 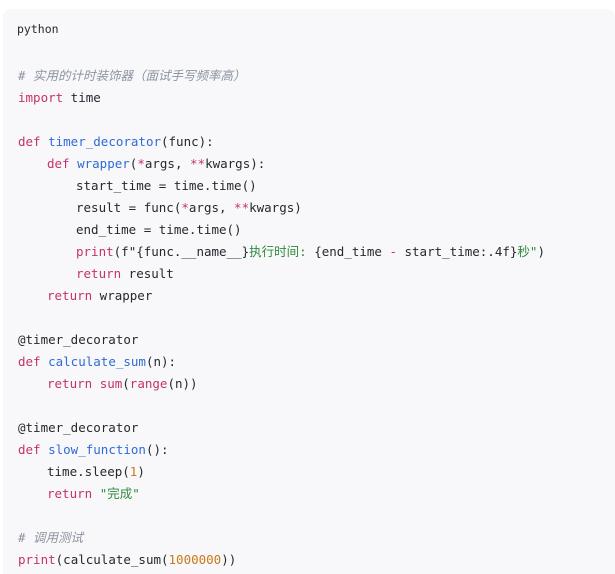 What do you see at coordinates (281, 274) in the screenshot?
I see `code-line-return-result: return result` at bounding box center [281, 274].